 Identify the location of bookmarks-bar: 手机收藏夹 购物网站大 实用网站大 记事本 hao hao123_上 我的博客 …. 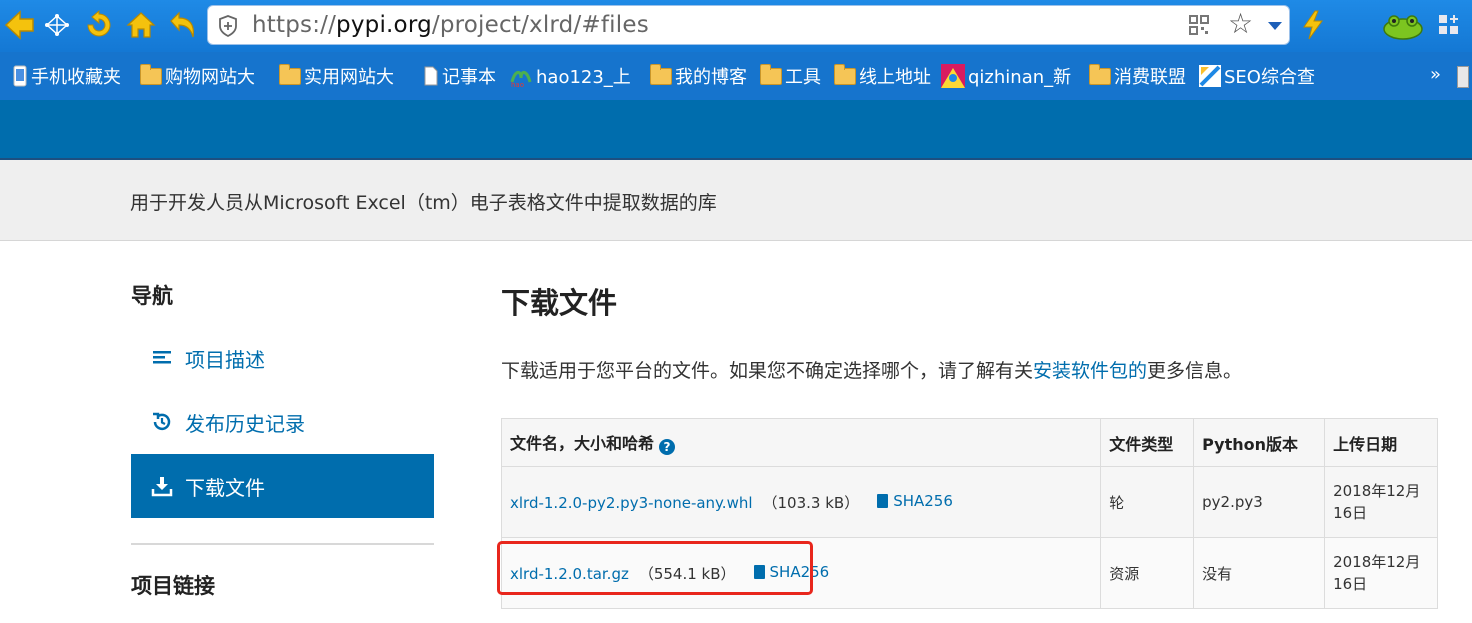
(736, 76).